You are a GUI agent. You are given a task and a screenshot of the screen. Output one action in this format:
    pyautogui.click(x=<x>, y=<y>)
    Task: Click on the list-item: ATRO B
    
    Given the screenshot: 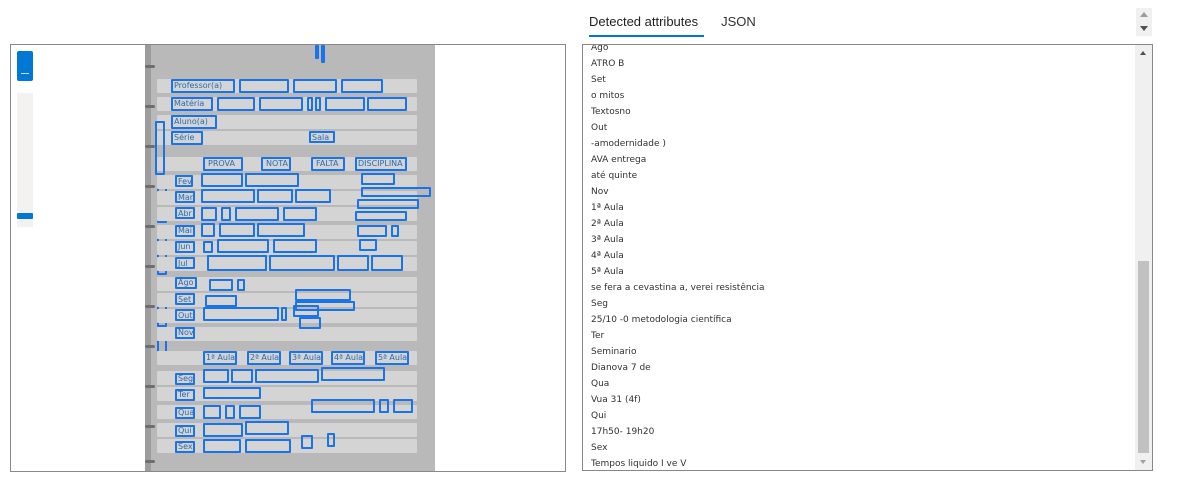 What is the action you would take?
    pyautogui.click(x=608, y=64)
    